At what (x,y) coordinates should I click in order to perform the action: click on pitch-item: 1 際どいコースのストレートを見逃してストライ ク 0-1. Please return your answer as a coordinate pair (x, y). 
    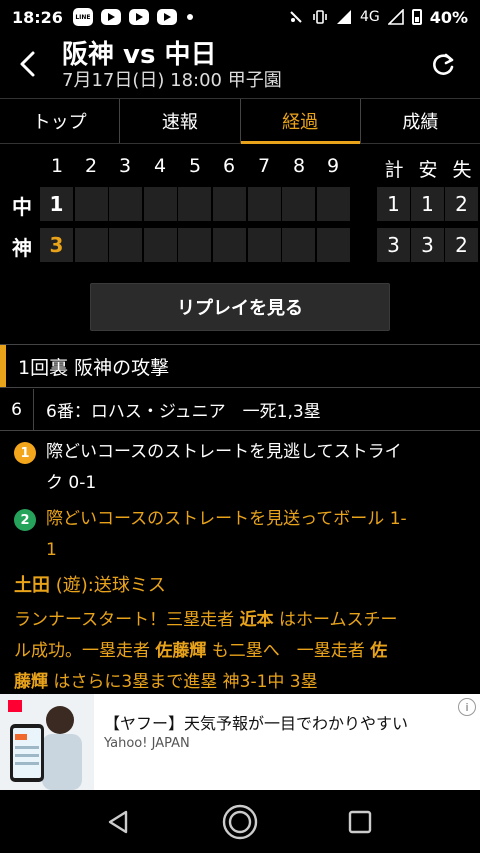
    Looking at the image, I should click on (242, 468).